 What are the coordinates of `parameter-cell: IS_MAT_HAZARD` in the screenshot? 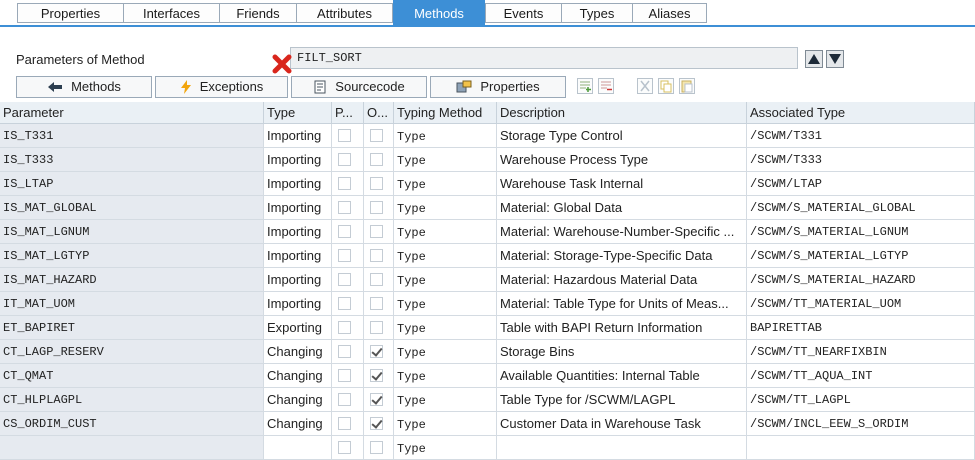 It's located at (132, 280).